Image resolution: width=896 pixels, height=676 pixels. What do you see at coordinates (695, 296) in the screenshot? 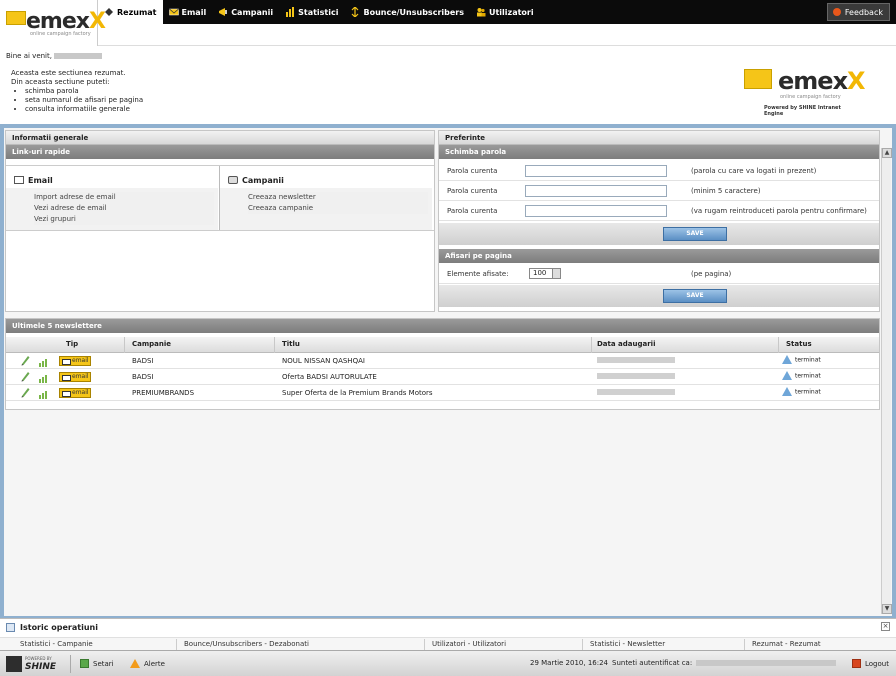
I see `save-per-page-button: SAVE` at bounding box center [695, 296].